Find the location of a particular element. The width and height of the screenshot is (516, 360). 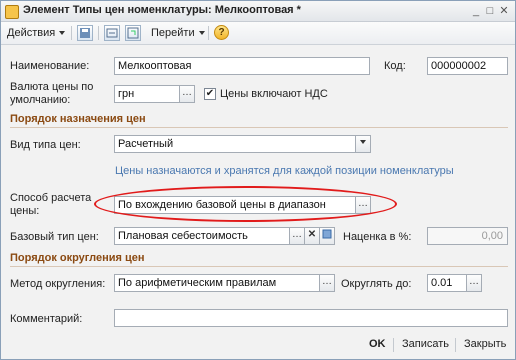

toolbar: Действия Перейти ? is located at coordinates (258, 33).